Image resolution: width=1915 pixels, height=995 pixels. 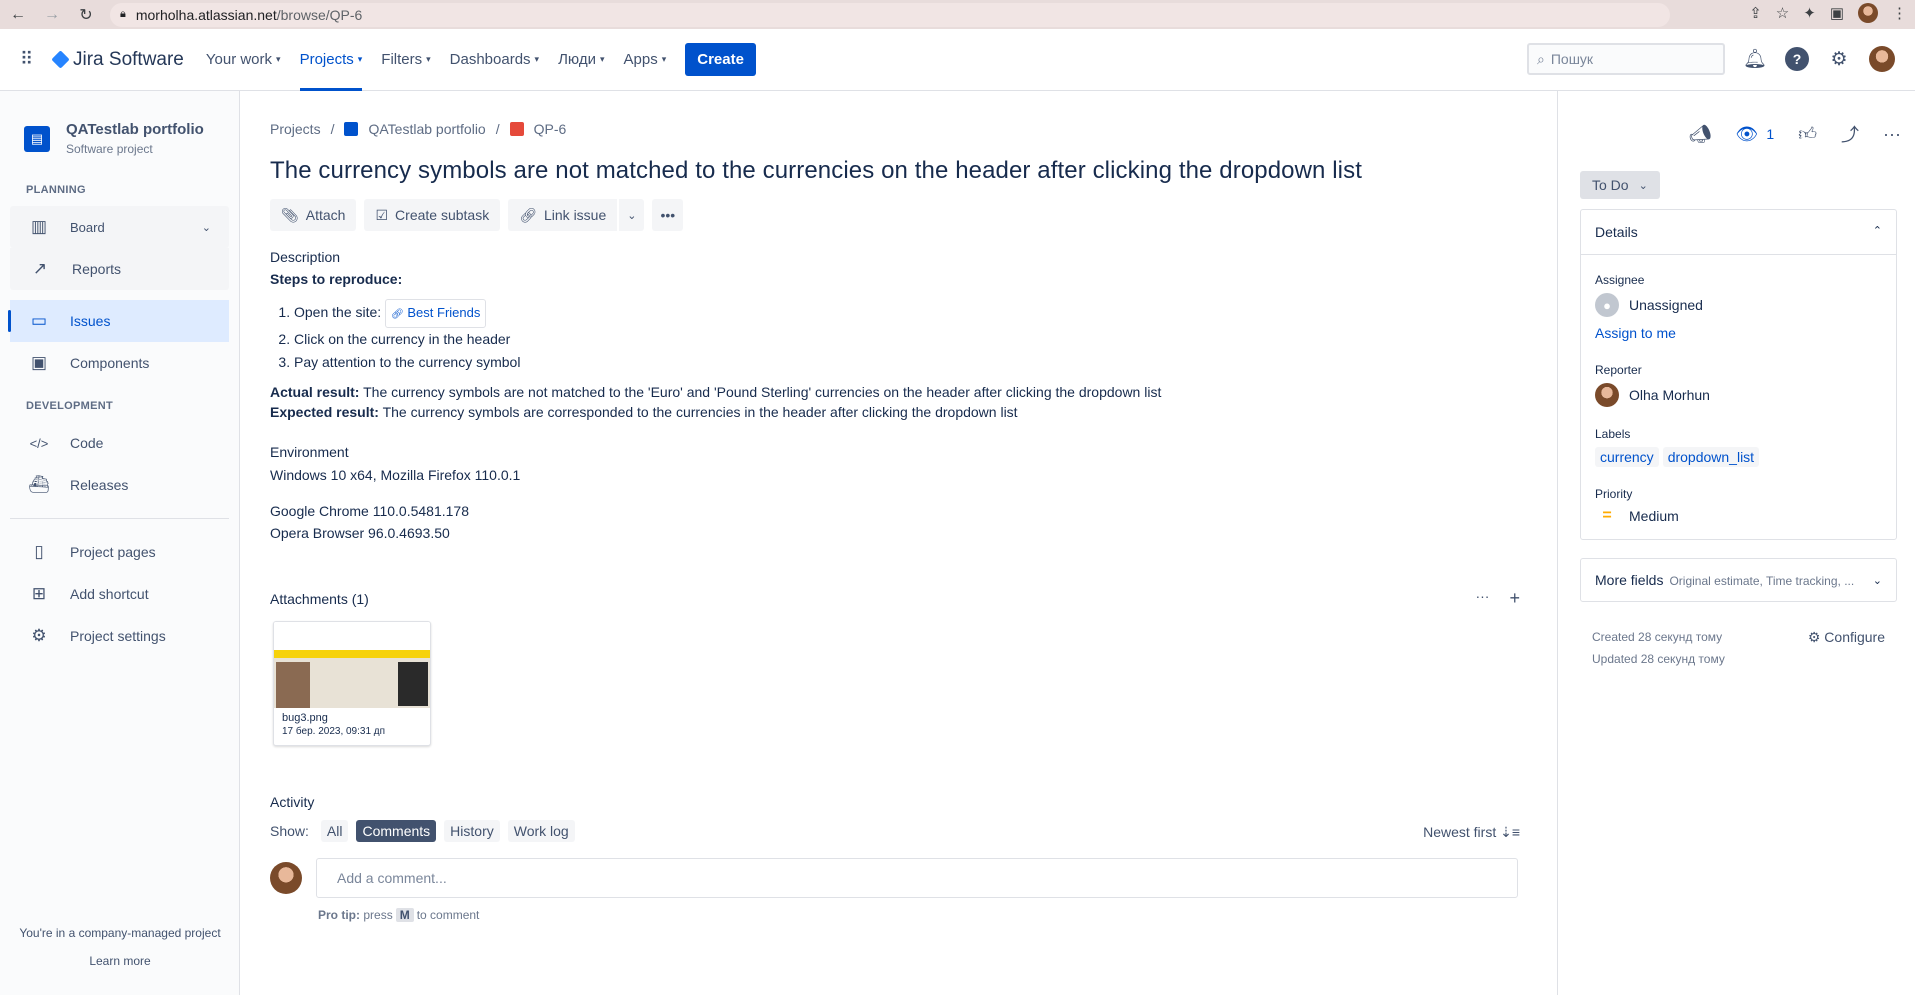 What do you see at coordinates (117, 60) in the screenshot?
I see `jira-logo: Jira Software` at bounding box center [117, 60].